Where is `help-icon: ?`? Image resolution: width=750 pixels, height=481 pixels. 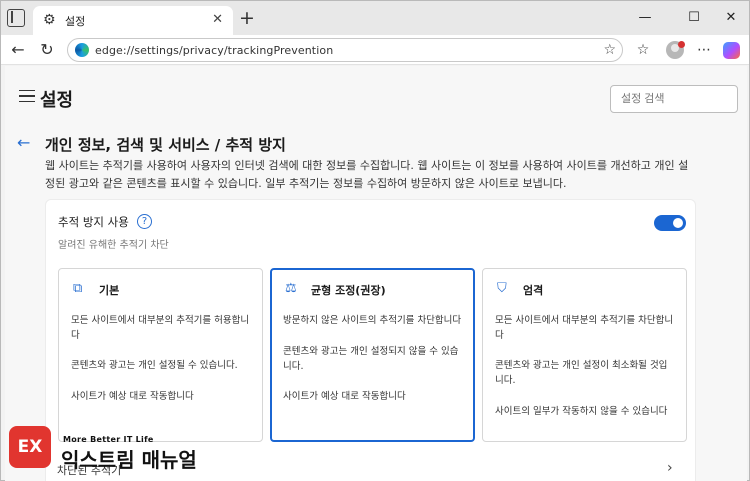
help-icon: ? is located at coordinates (144, 221).